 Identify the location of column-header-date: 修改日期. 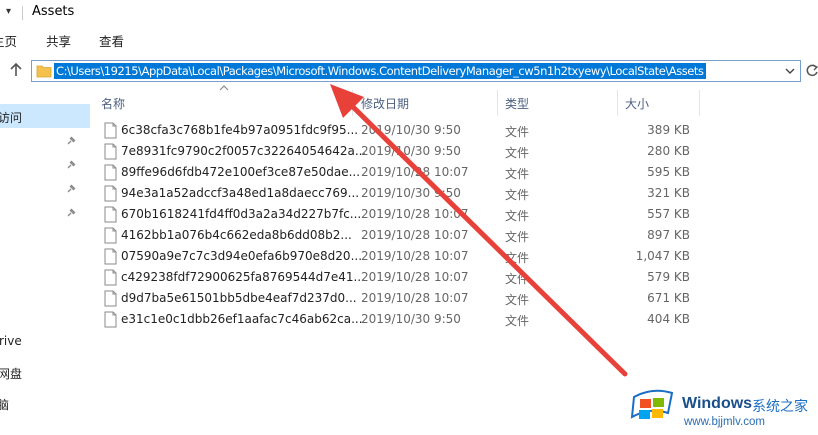
(385, 107).